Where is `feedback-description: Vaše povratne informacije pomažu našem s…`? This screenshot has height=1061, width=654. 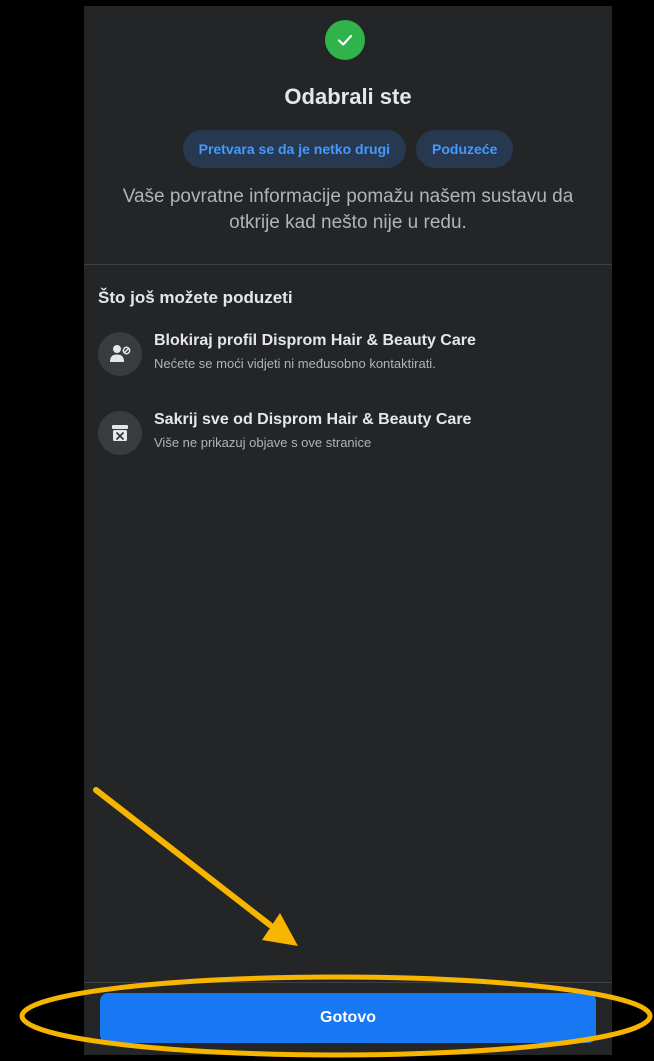 feedback-description: Vaše povratne informacije pomažu našem s… is located at coordinates (348, 209).